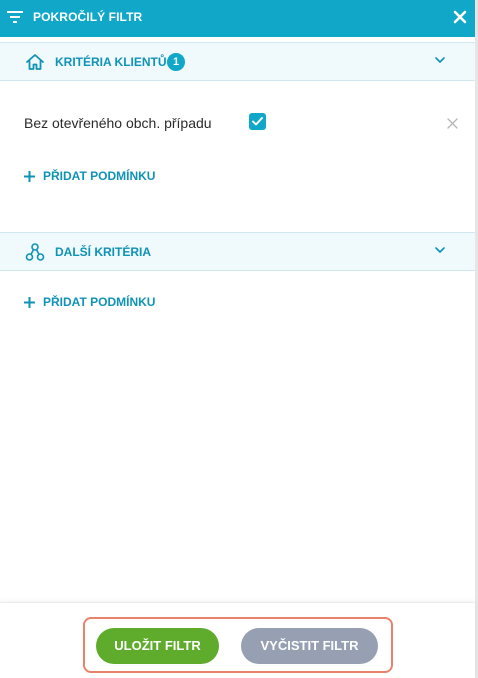 This screenshot has height=678, width=478. What do you see at coordinates (309, 646) in the screenshot?
I see `clear-filter-button: VYČISTIT FILTR` at bounding box center [309, 646].